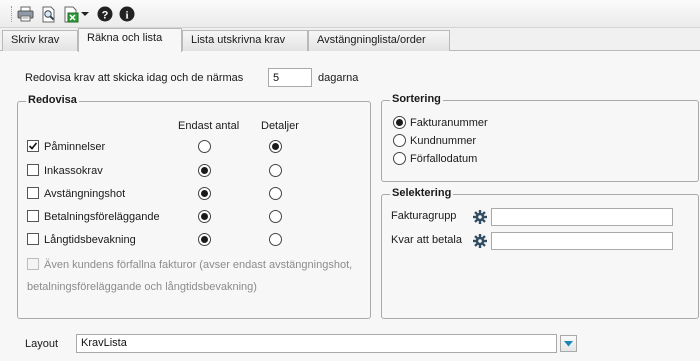  I want to click on radio-paminnelser-endast, so click(204, 146).